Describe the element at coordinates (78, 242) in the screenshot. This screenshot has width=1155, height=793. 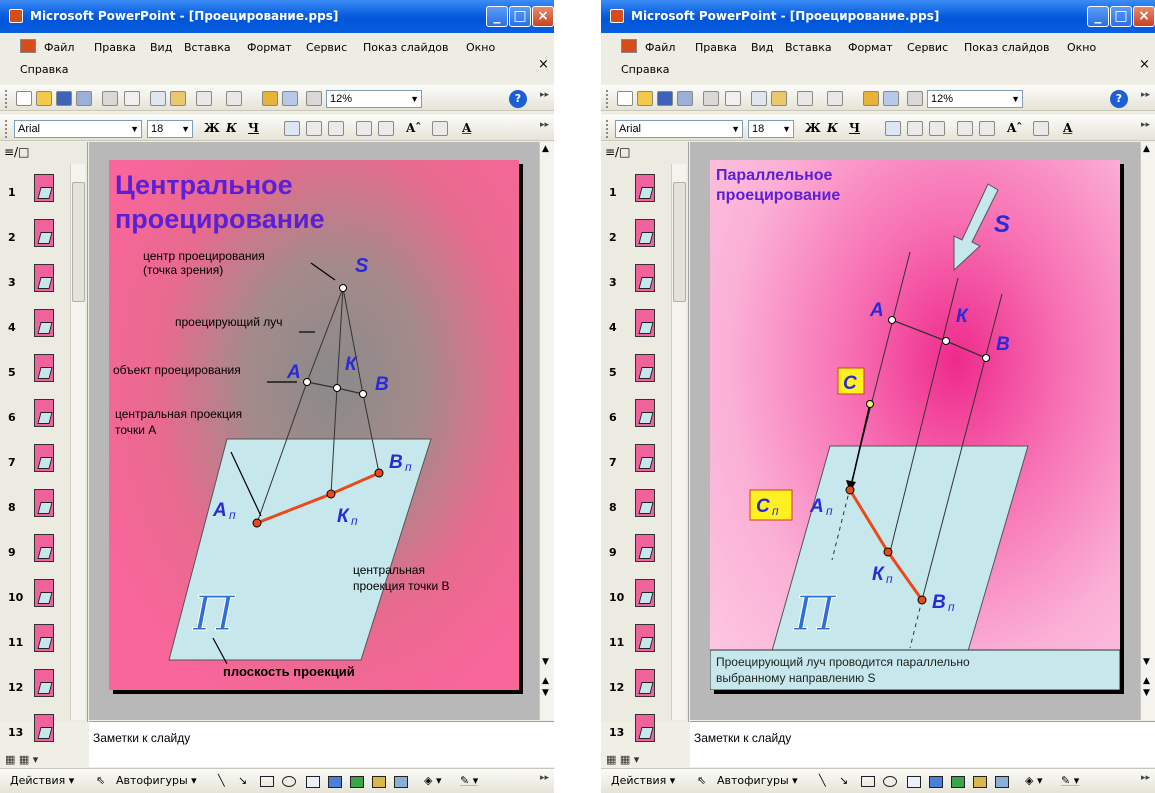
I see `scroll-thumb` at that location.